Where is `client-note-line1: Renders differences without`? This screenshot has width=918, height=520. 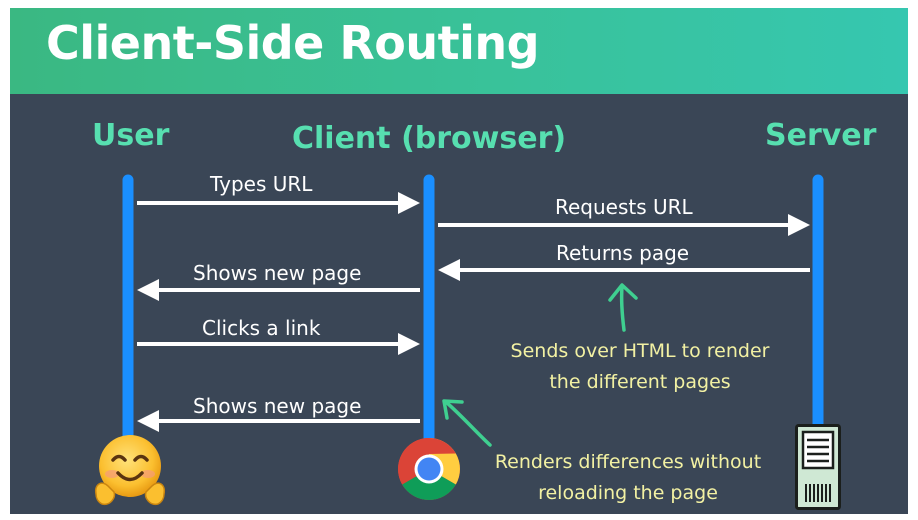
client-note-line1: Renders differences without is located at coordinates (628, 462).